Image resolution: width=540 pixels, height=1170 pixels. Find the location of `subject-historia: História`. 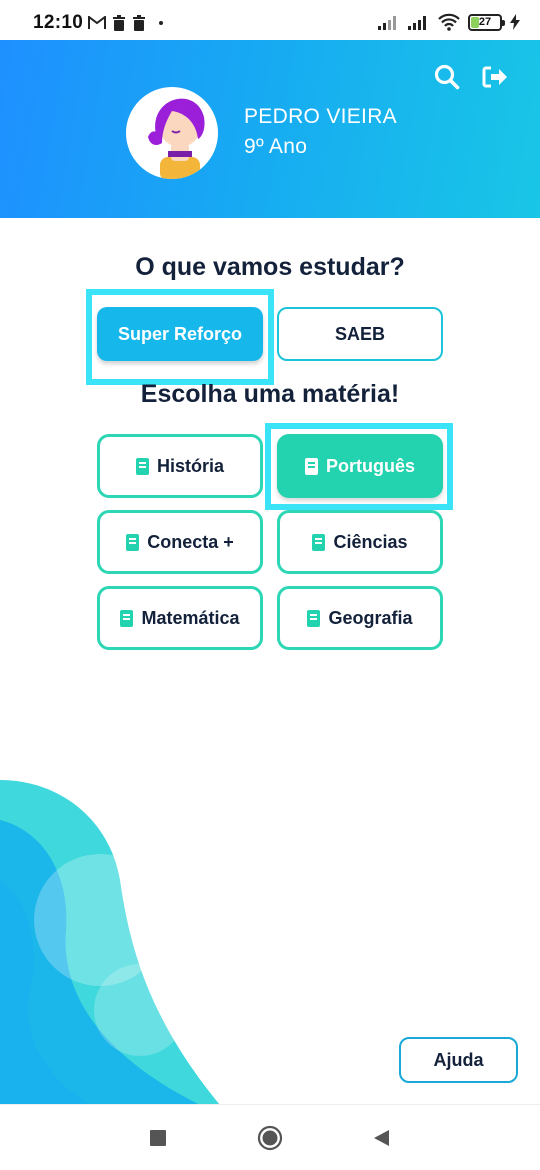

subject-historia: História is located at coordinates (180, 466).